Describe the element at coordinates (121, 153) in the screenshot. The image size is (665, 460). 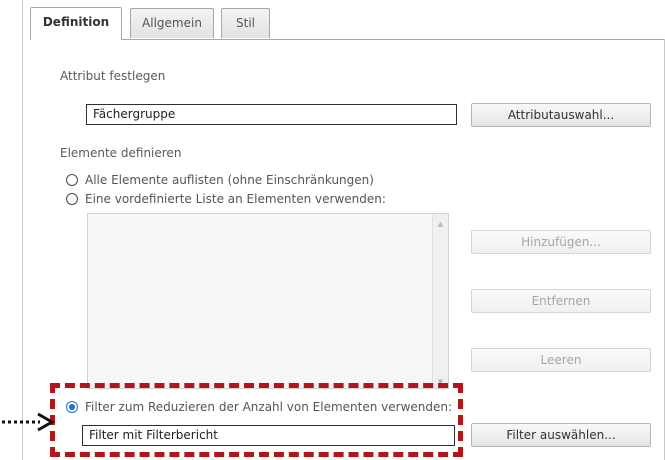
I see `elements-section-label: Elemente definieren` at that location.